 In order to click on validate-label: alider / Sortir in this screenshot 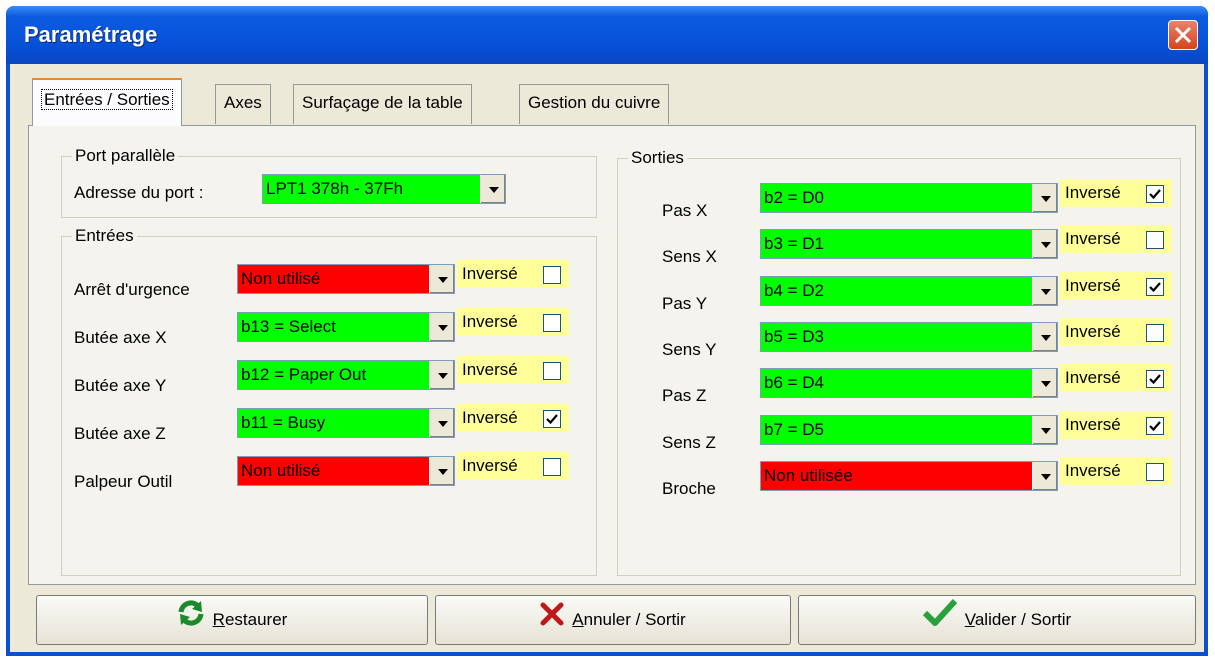, I will do `click(1023, 619)`.